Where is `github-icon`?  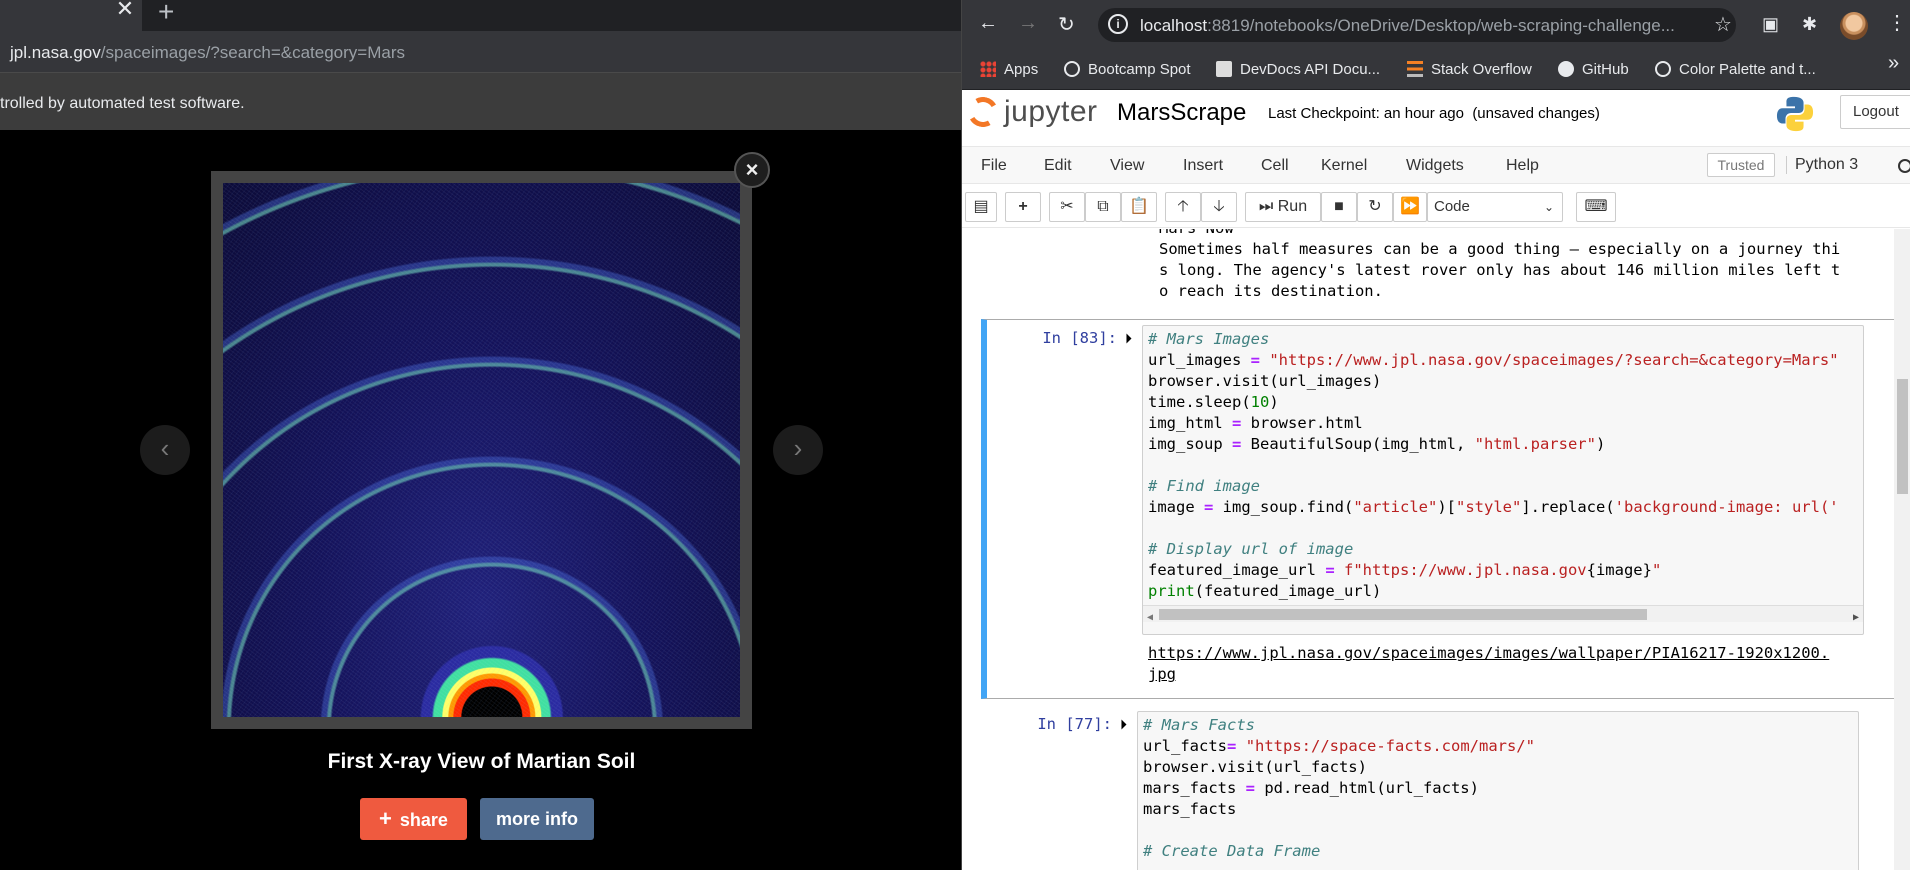
github-icon is located at coordinates (1566, 69).